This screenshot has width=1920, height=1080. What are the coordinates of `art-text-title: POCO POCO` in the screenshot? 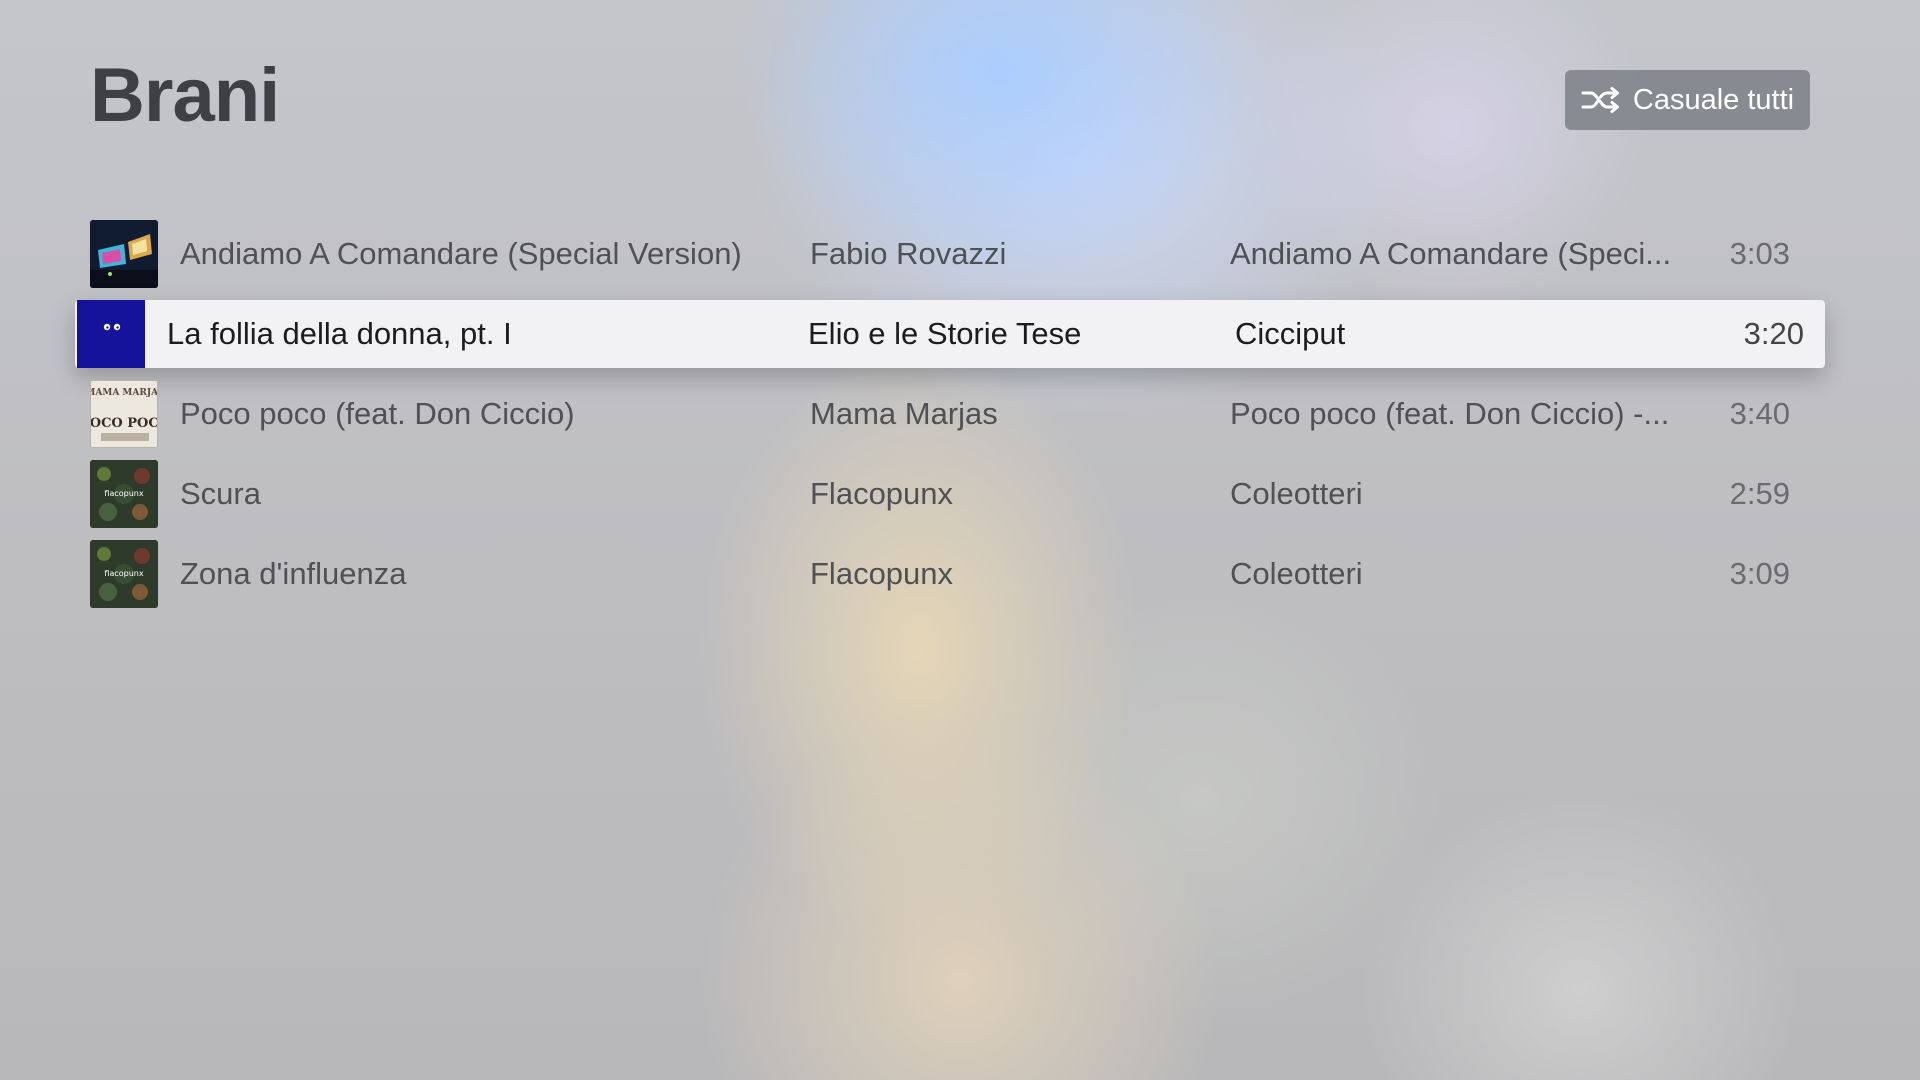 It's located at (124, 423).